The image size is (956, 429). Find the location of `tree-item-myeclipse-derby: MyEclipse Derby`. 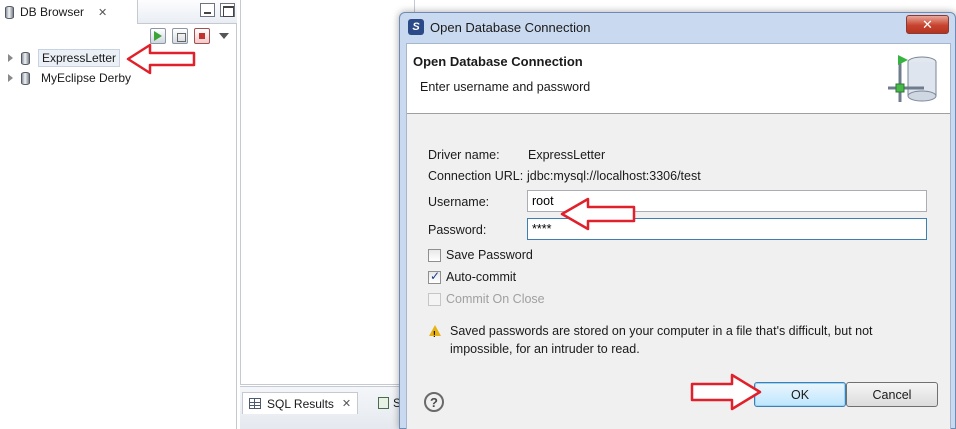

tree-item-myeclipse-derby: MyEclipse Derby is located at coordinates (118, 78).